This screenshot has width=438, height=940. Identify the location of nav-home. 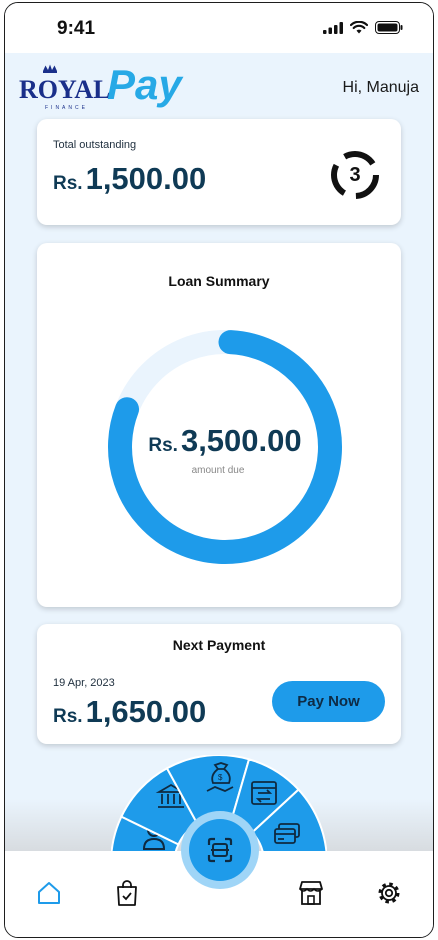
(49, 893).